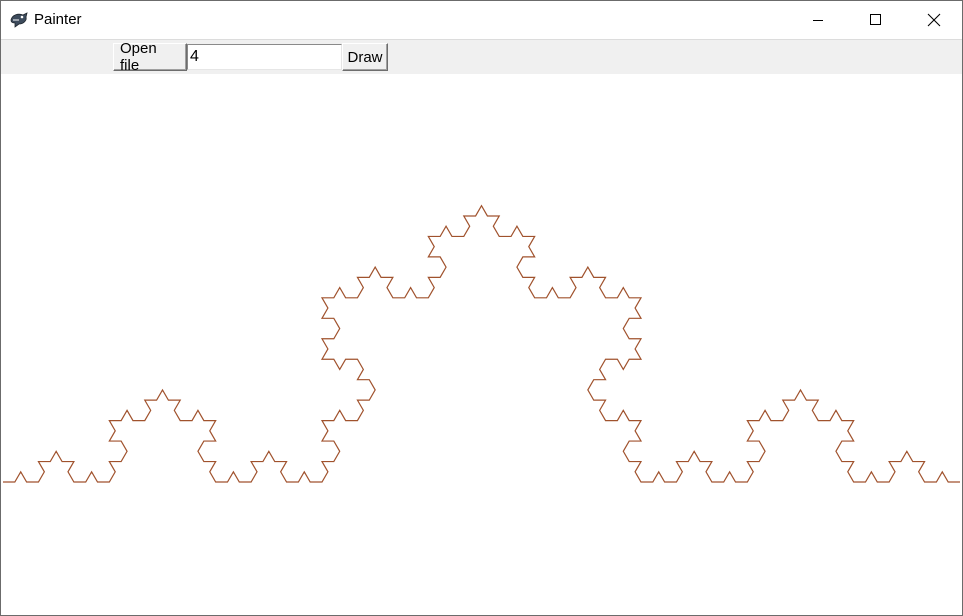  I want to click on maximize-button, so click(876, 20).